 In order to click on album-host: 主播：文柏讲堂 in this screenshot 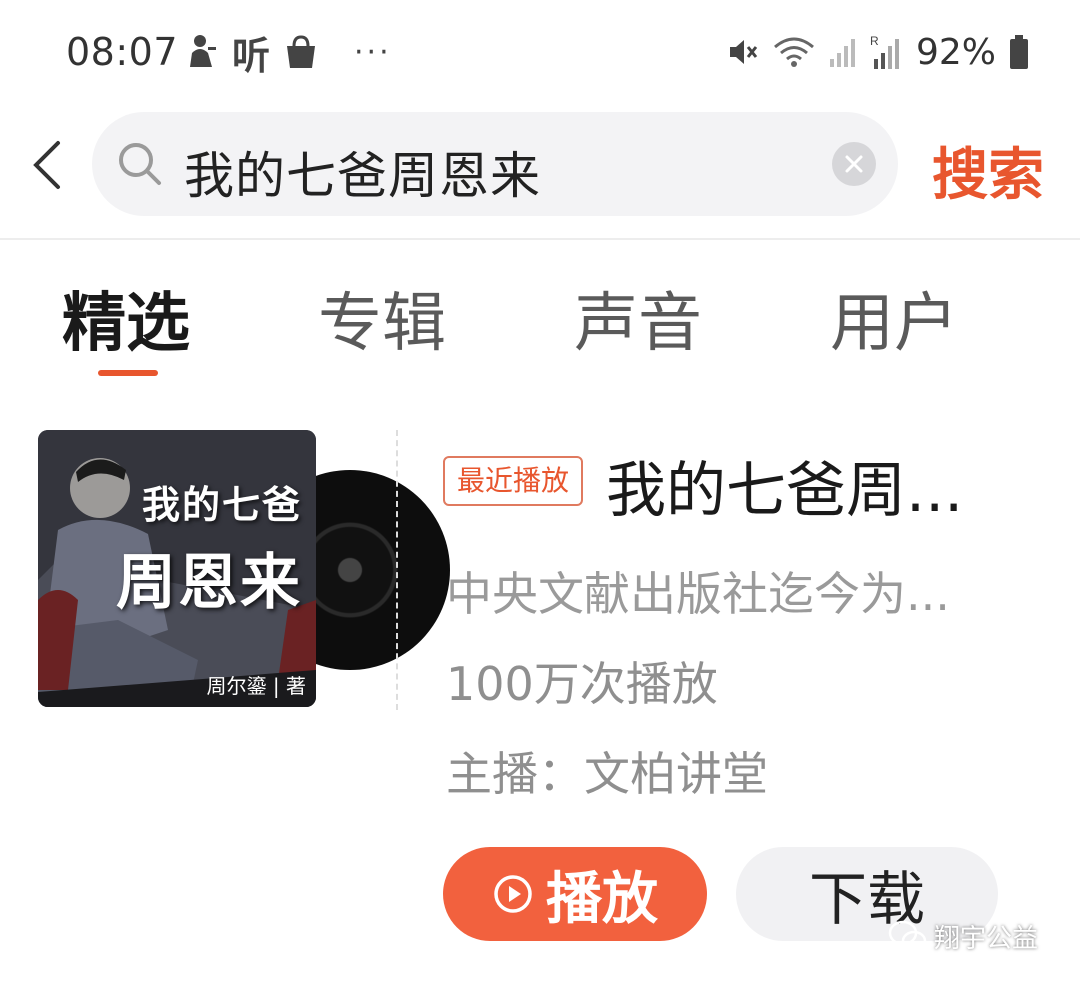, I will do `click(607, 771)`.